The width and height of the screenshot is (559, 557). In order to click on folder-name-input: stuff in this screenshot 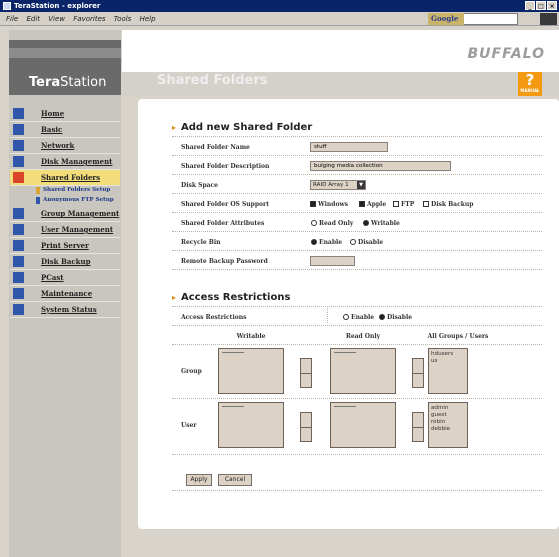, I will do `click(349, 147)`.